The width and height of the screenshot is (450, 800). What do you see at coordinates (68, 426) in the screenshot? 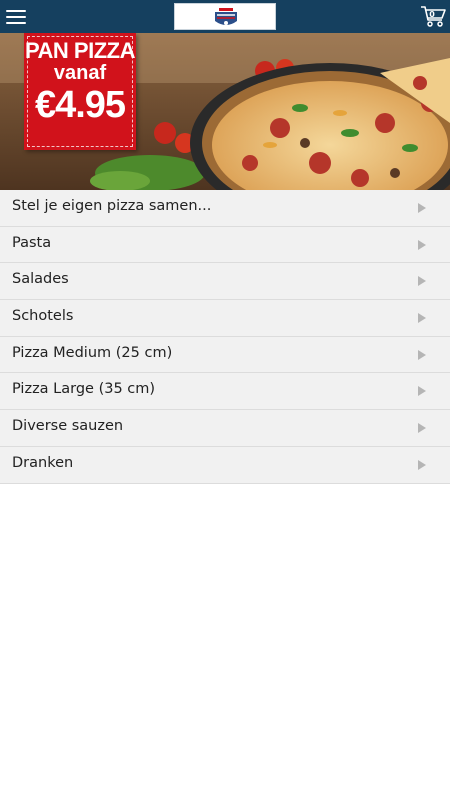
I see `menu-item-label: Diverse sauzen` at bounding box center [68, 426].